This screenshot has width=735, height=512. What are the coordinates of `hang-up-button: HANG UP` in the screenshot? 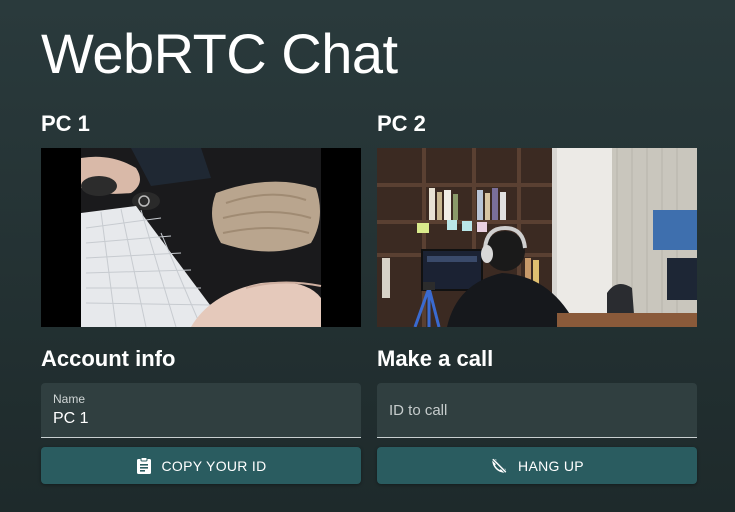 It's located at (537, 465).